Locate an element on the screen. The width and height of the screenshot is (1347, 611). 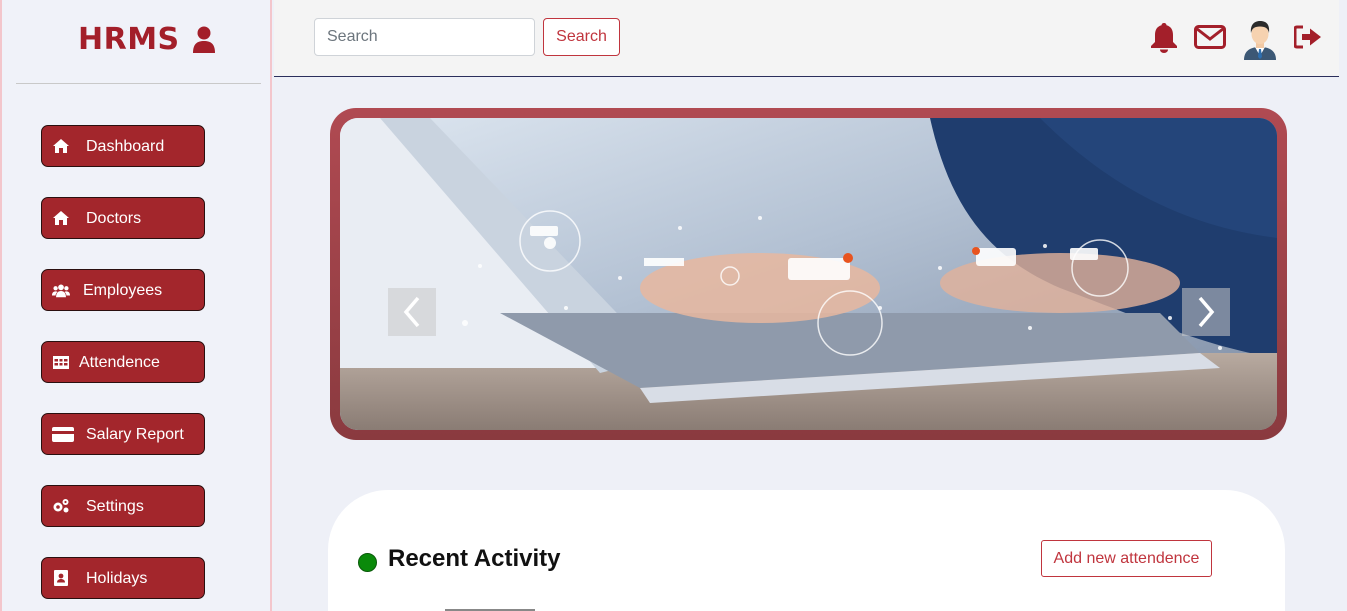
sidebar-item-attendence: Attendence is located at coordinates (123, 362).